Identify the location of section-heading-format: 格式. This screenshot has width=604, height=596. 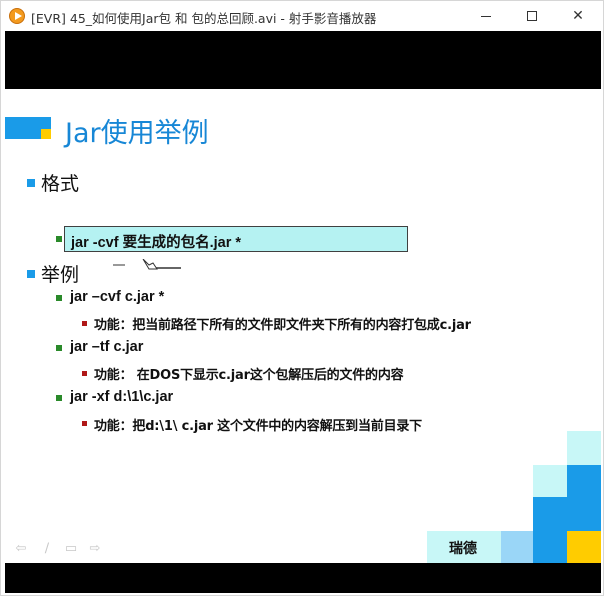
(60, 184).